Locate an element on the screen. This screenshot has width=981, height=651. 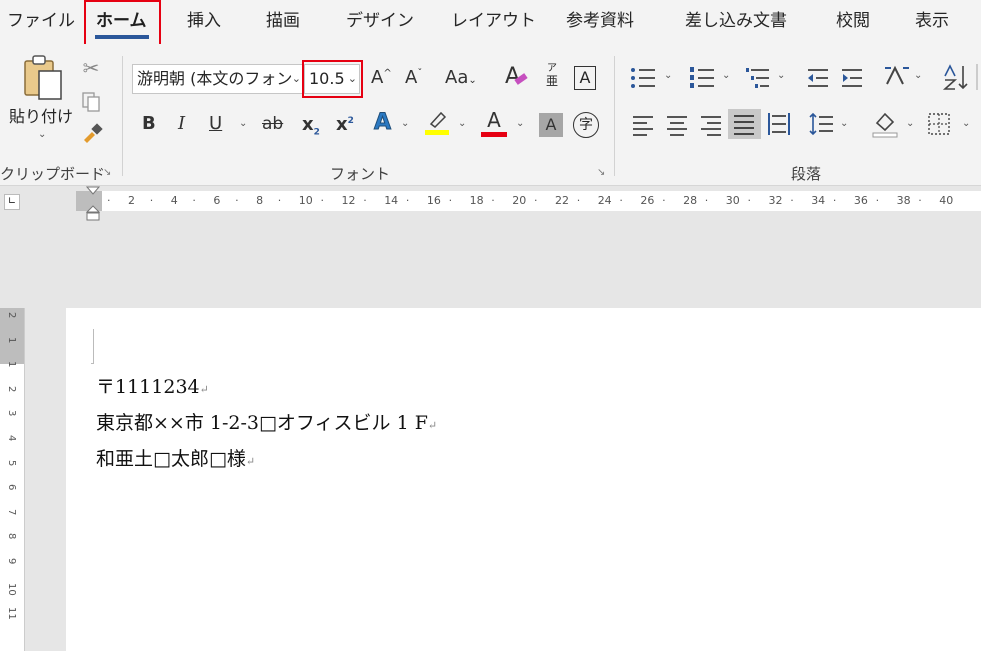
asian-layout-icon is located at coordinates (897, 75).